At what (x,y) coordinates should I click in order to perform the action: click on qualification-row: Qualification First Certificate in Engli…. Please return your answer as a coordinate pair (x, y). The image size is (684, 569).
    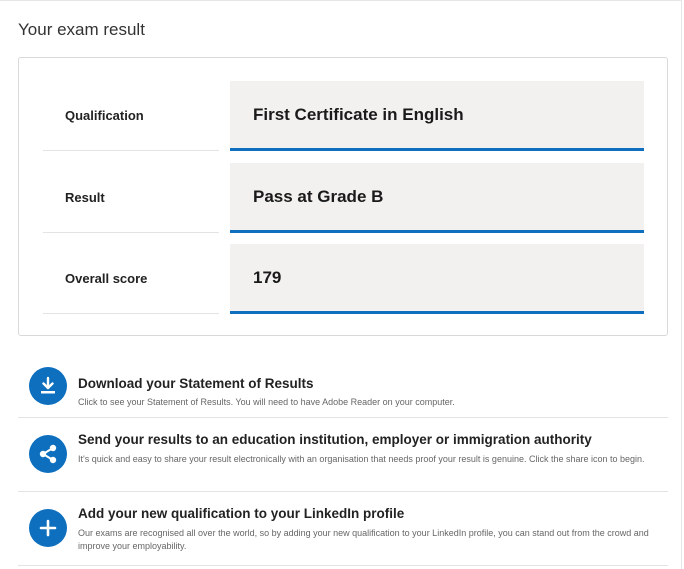
    Looking at the image, I should click on (343, 116).